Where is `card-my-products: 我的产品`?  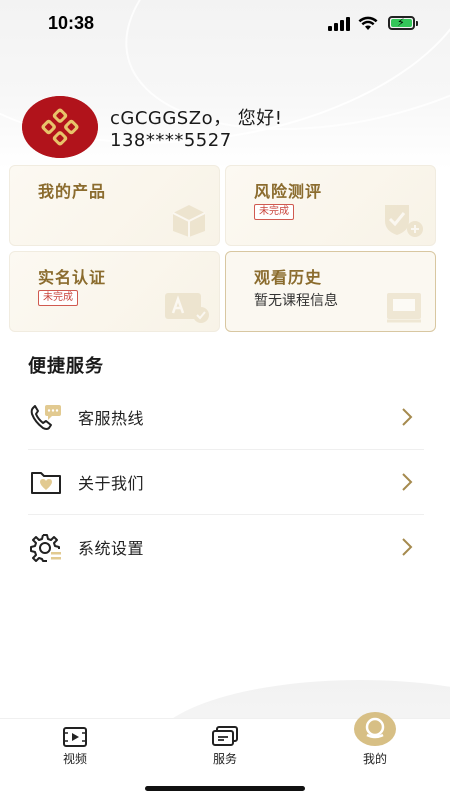 card-my-products: 我的产品 is located at coordinates (114, 205).